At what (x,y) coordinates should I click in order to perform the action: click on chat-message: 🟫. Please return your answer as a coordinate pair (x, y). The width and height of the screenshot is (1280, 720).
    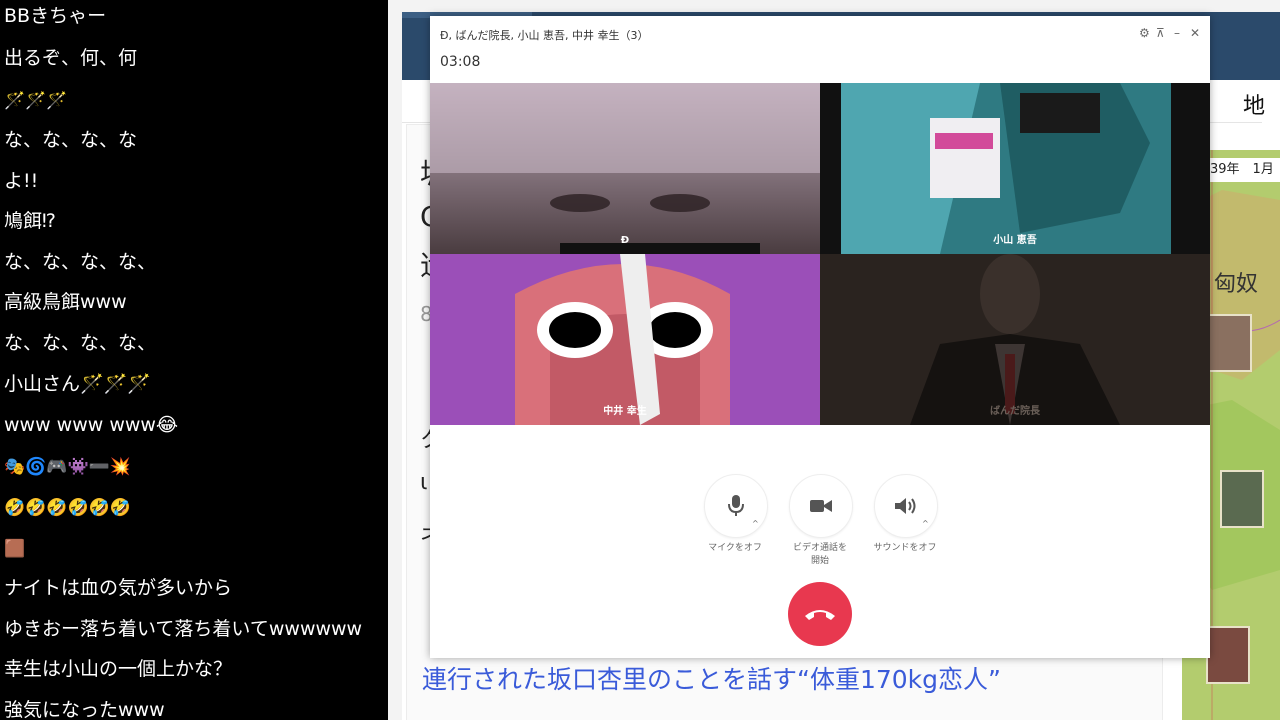
    Looking at the image, I should click on (15, 549).